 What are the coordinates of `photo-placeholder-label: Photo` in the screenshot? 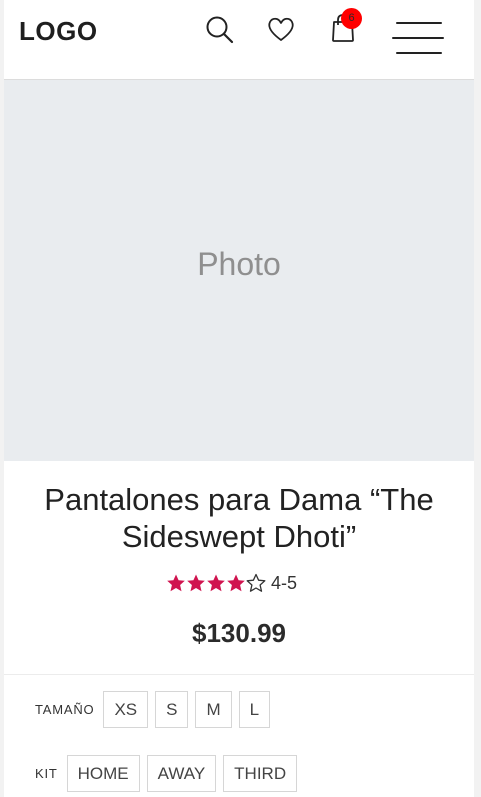 It's located at (239, 264).